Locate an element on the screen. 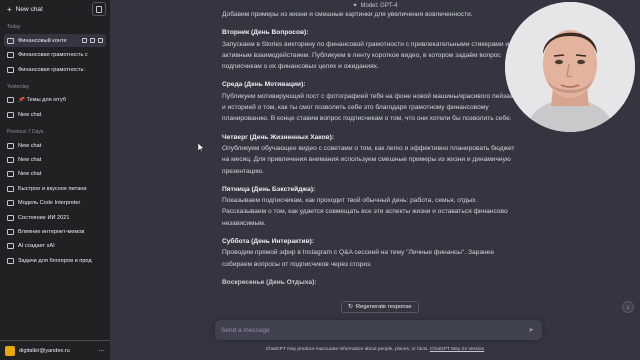 The height and width of the screenshot is (360, 640). send-button: ➤ is located at coordinates (531, 330).